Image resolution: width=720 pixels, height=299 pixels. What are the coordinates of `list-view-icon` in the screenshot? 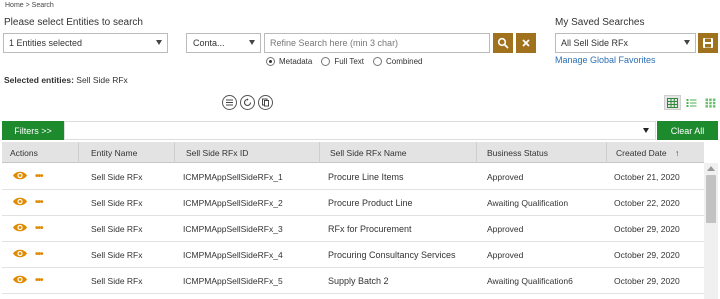 It's located at (229, 102).